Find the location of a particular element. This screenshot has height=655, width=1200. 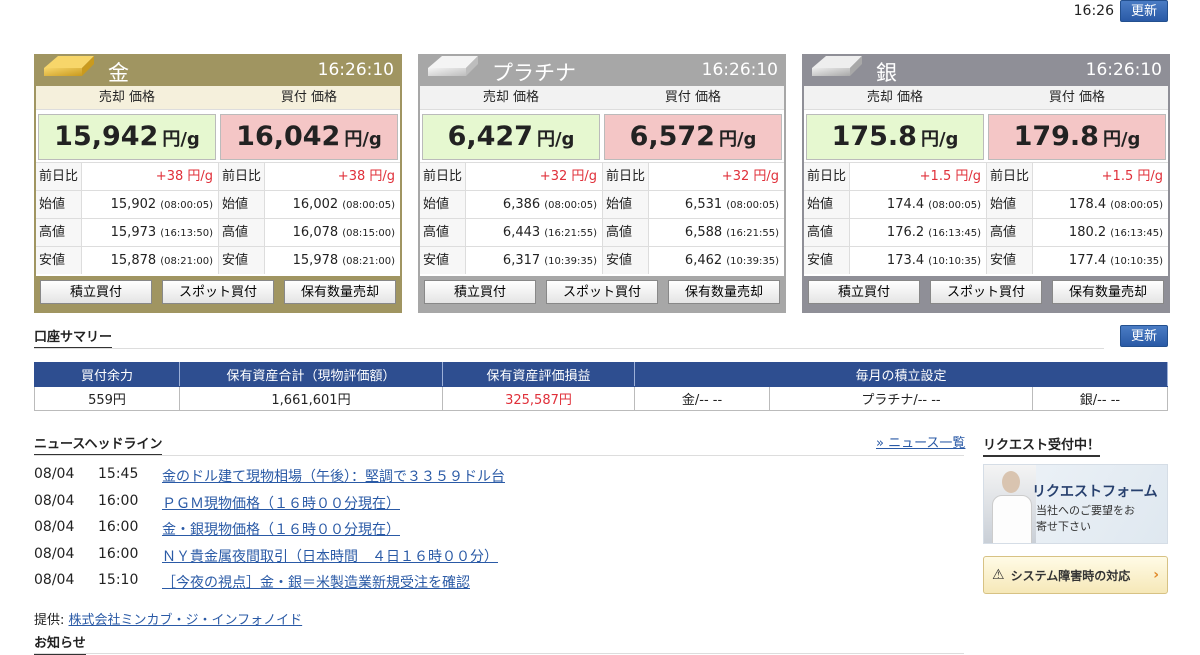

stat-row: 高値 6,443 (16:21:55) 高値 6,588 (16:21:55) is located at coordinates (602, 232).